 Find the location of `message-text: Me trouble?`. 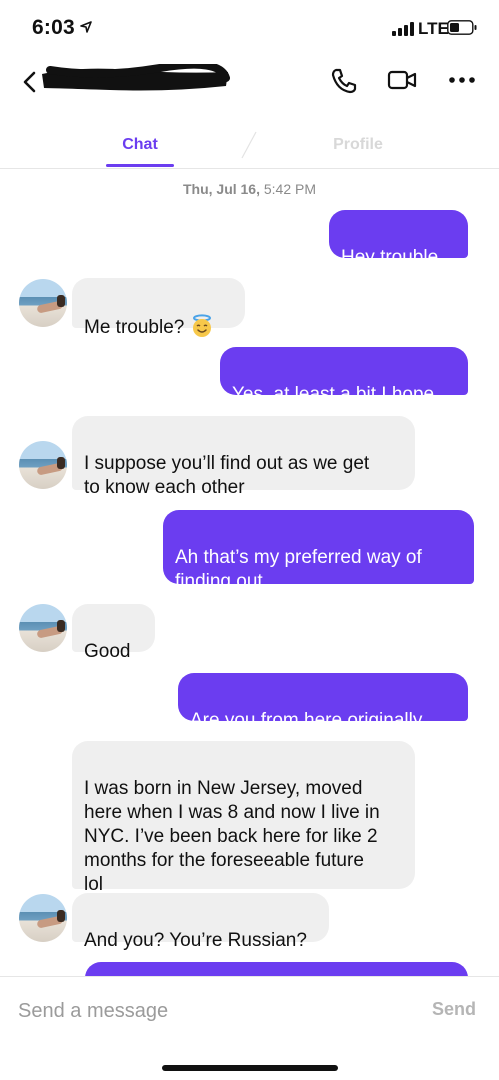

message-text: Me trouble? is located at coordinates (134, 327).